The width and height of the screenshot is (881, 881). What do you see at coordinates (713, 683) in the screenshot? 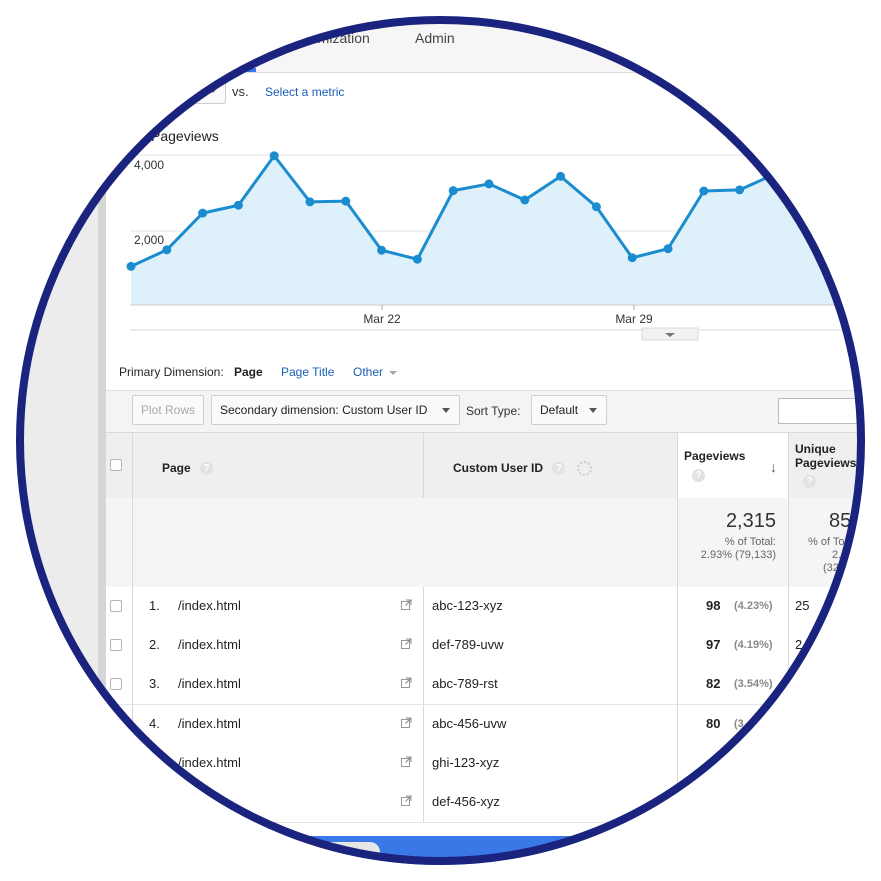
I see `row-pageviews: 82` at bounding box center [713, 683].